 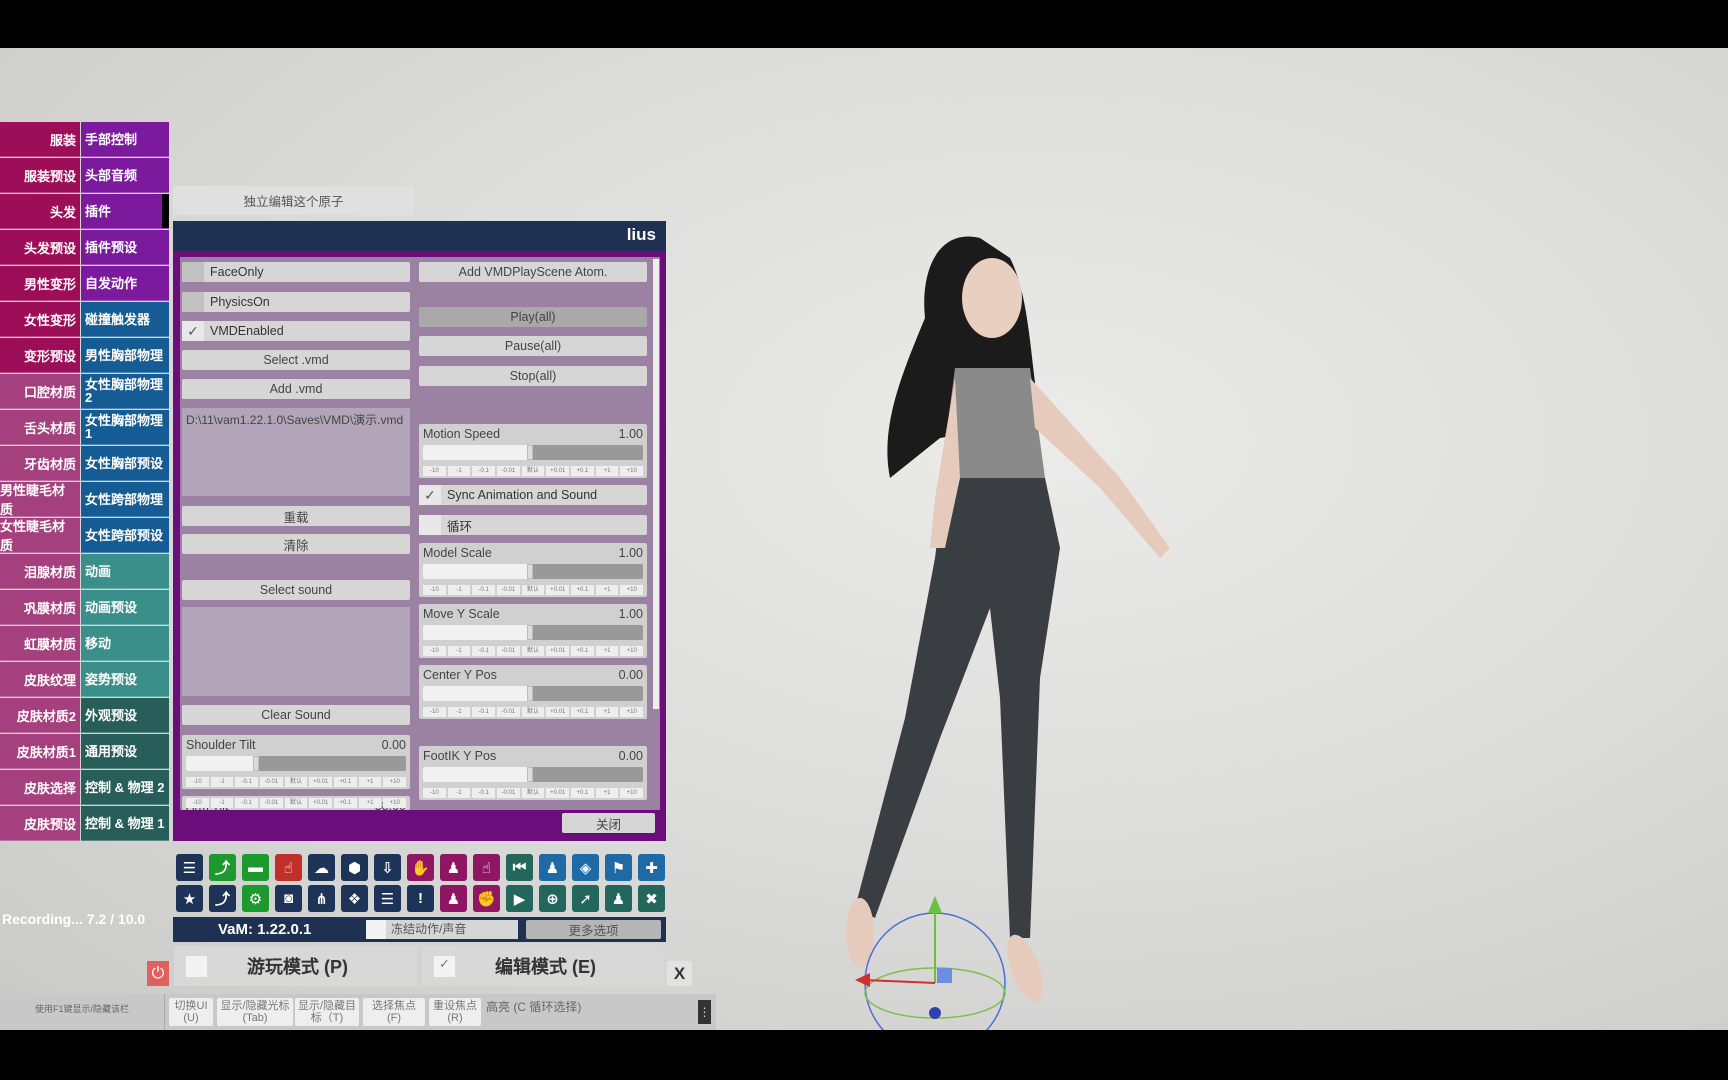 What do you see at coordinates (519, 867) in the screenshot?
I see `skip-back-icon: ⏮` at bounding box center [519, 867].